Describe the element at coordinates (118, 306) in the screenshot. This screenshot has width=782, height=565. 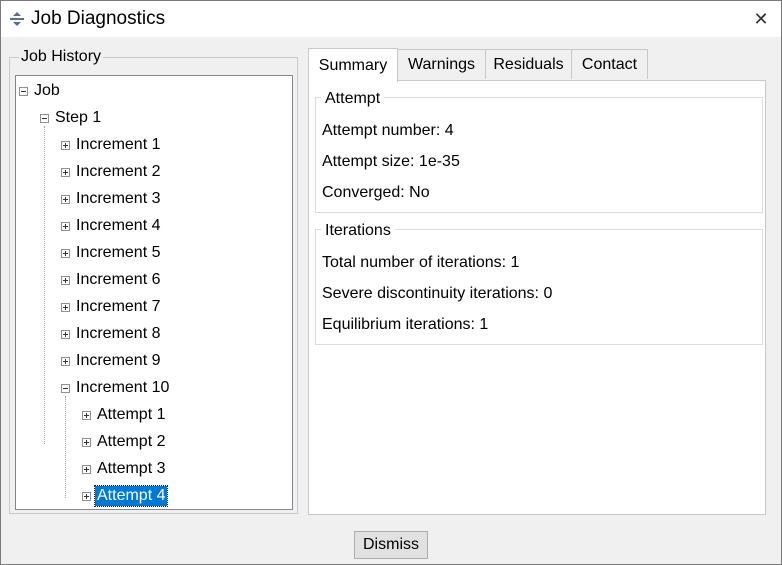
I see `tree-item-label: Increment 7` at that location.